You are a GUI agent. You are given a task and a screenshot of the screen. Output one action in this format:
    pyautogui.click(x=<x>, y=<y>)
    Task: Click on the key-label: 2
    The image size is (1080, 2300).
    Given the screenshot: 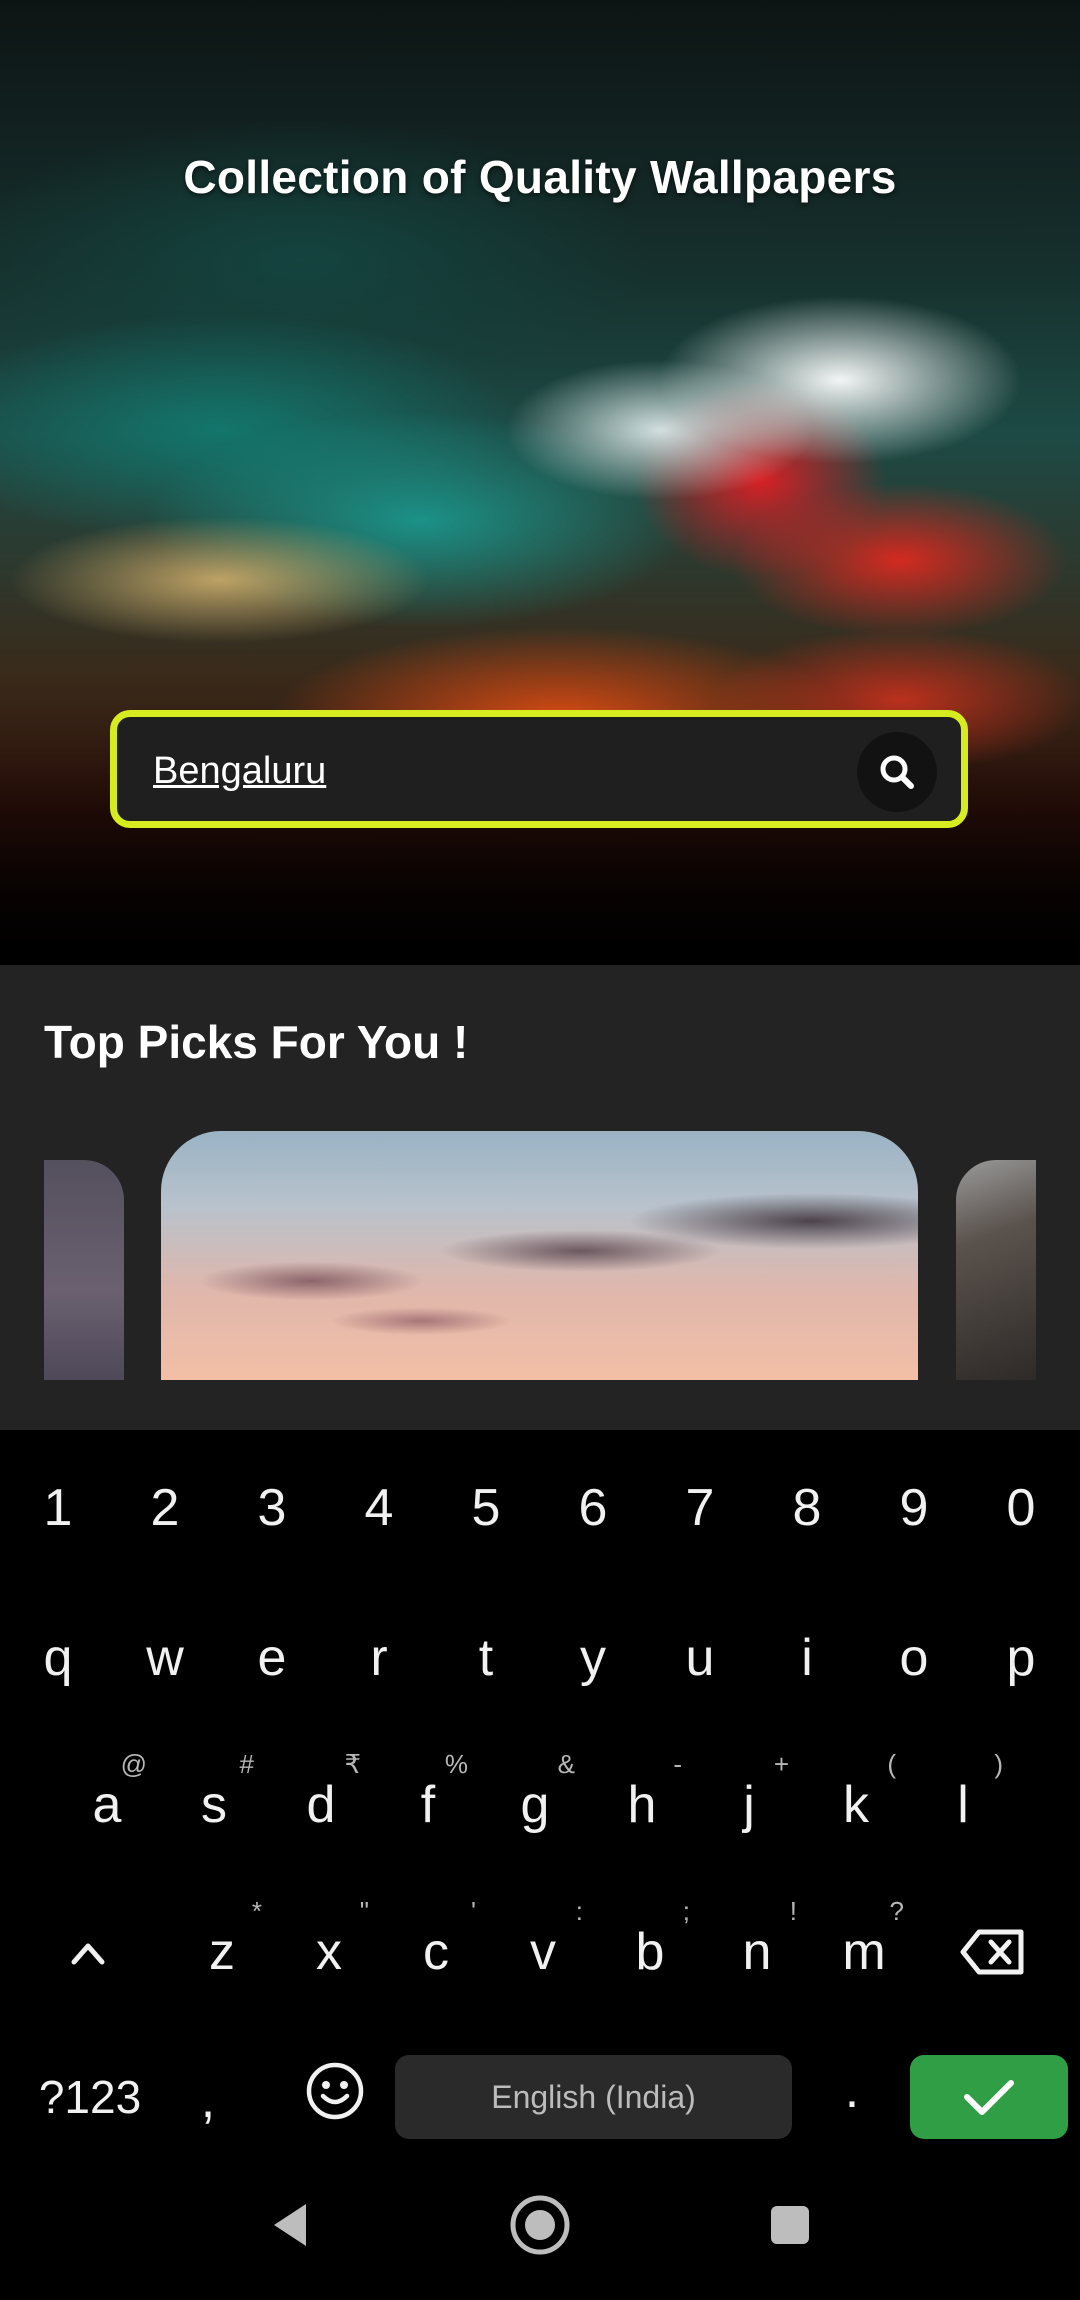 What is the action you would take?
    pyautogui.click(x=165, y=1508)
    